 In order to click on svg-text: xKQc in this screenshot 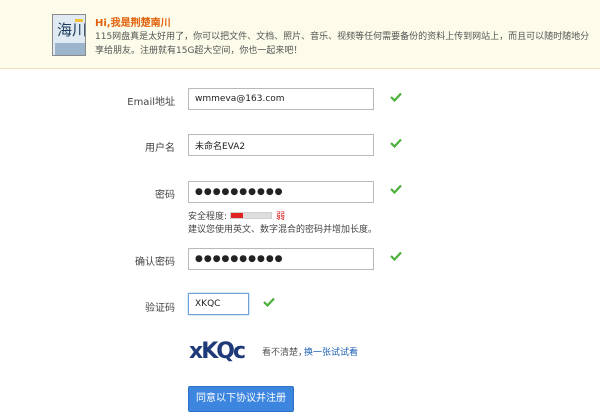, I will do `click(217, 351)`.